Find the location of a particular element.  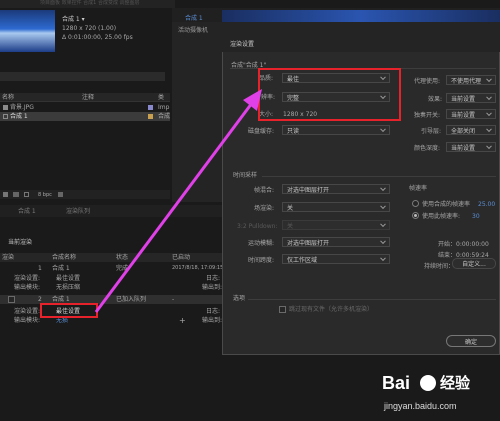

watermark-brand-suffix: 经验 is located at coordinates (455, 383).